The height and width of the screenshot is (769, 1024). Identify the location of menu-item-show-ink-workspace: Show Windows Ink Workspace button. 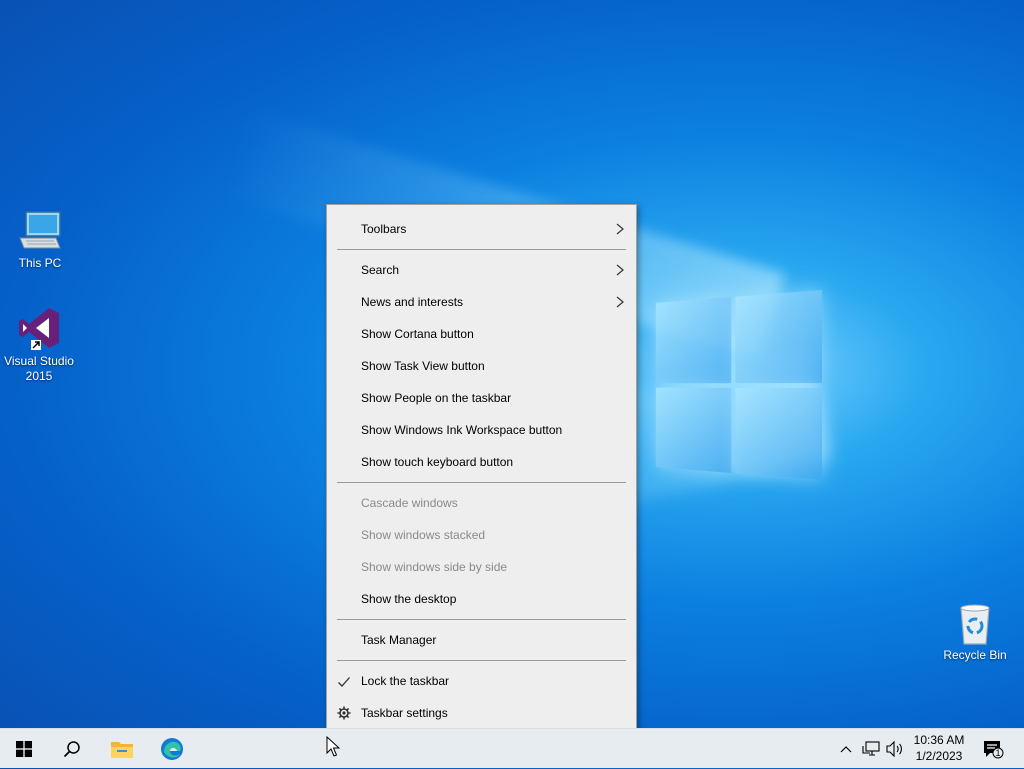
(481, 430).